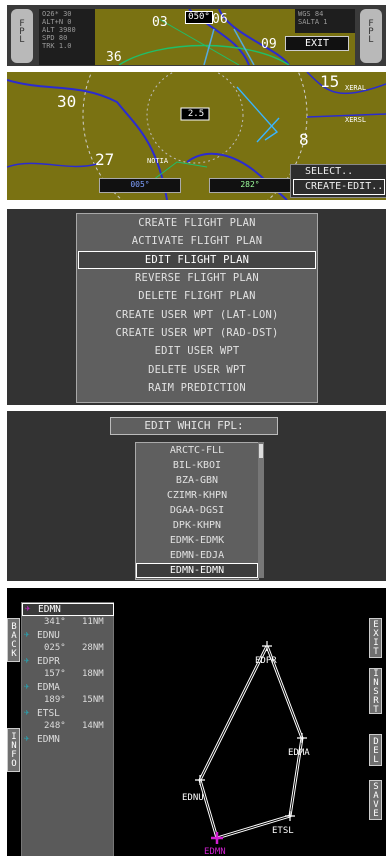 This screenshot has width=386, height=856. What do you see at coordinates (199, 17) in the screenshot?
I see `heading-indicator: 050°` at bounding box center [199, 17].